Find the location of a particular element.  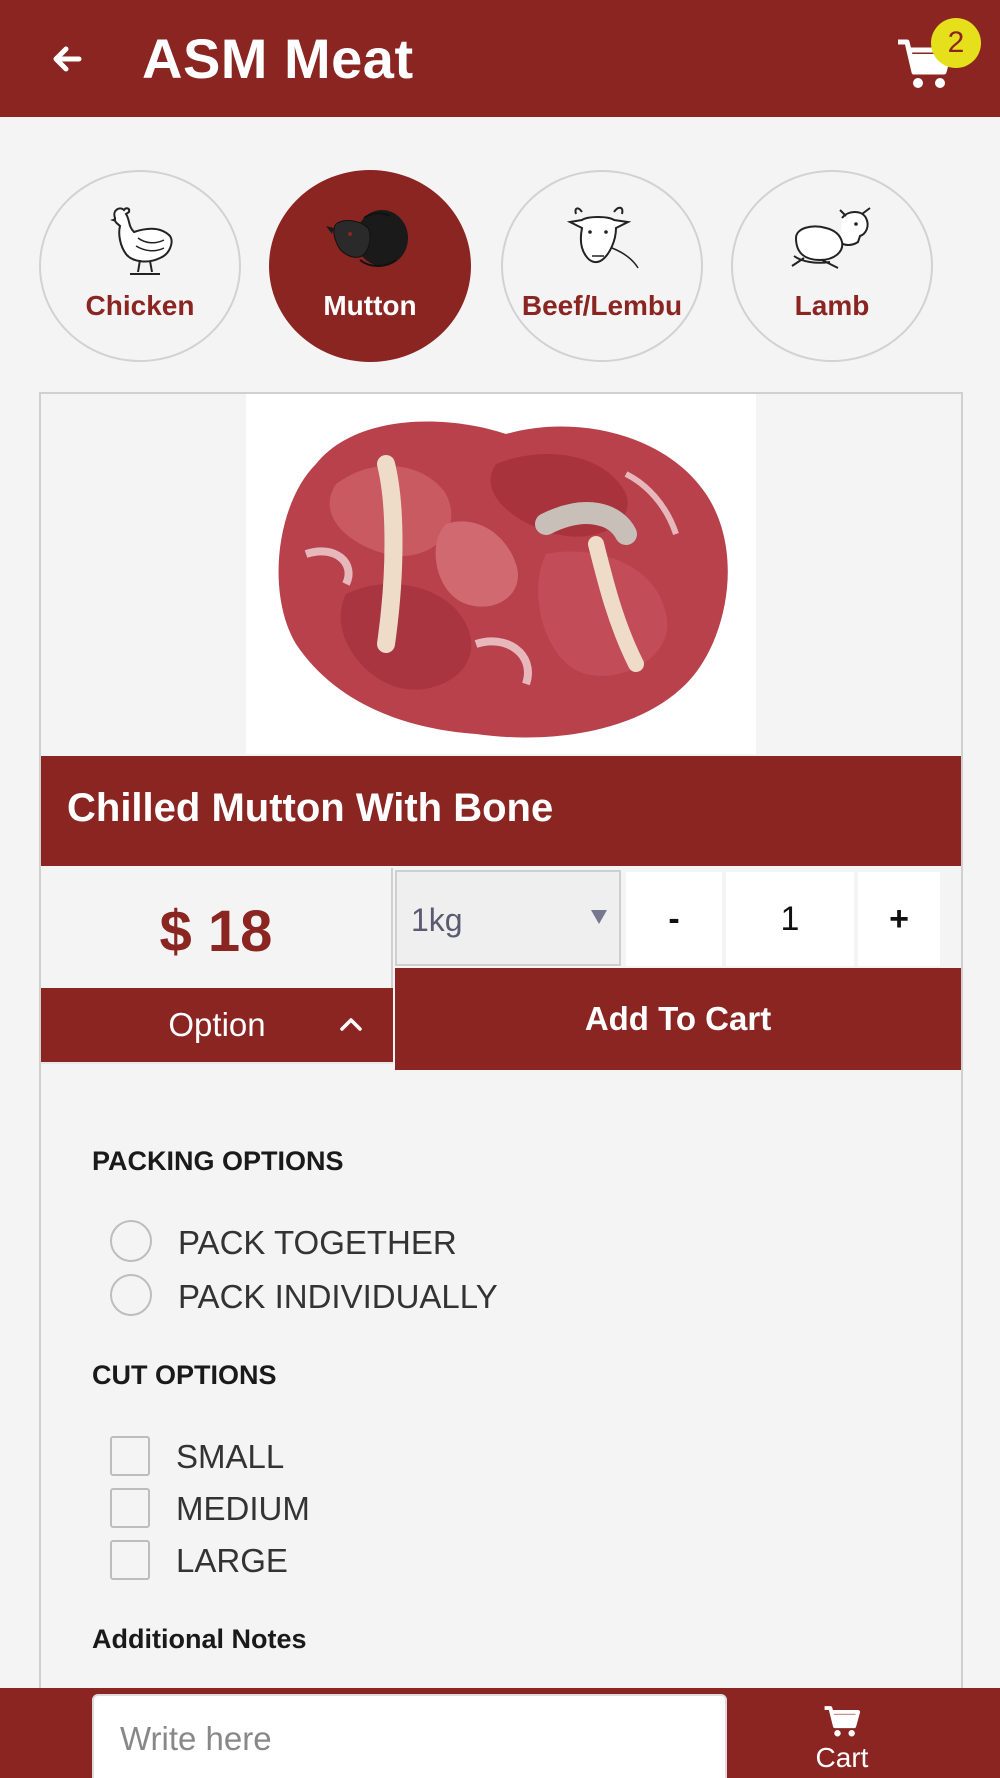

sheep-icon is located at coordinates (367, 238).